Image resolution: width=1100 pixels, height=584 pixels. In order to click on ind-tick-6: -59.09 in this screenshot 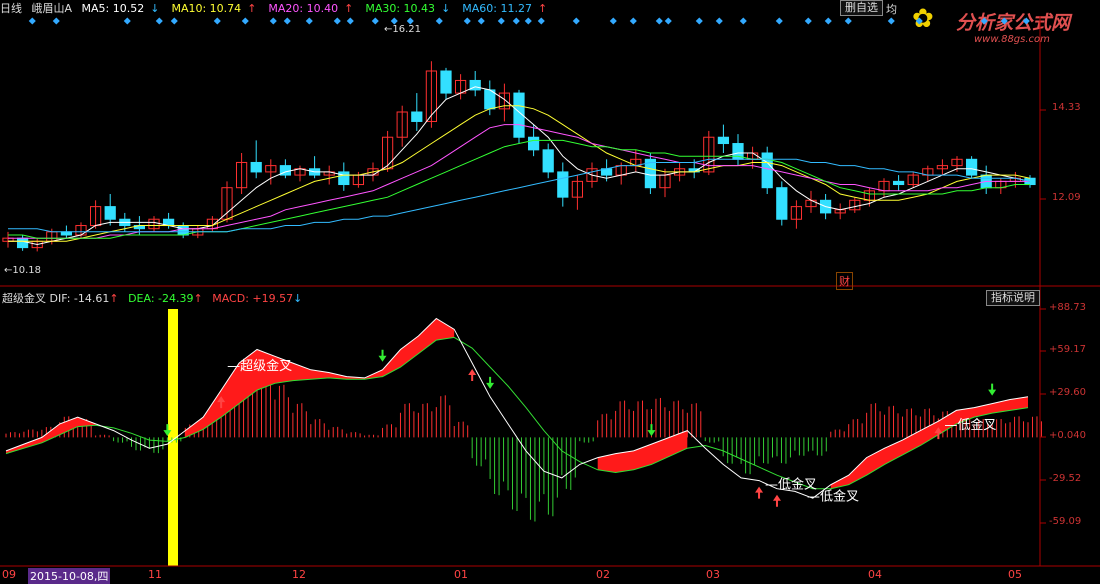, I will do `click(1065, 521)`.